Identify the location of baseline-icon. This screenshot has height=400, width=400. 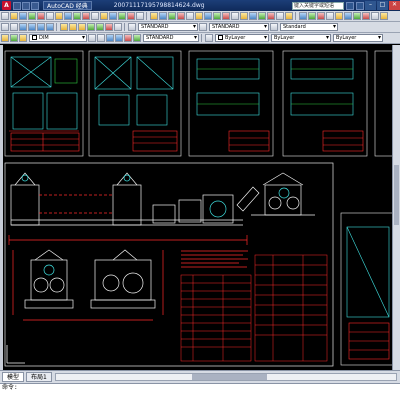
(357, 16).